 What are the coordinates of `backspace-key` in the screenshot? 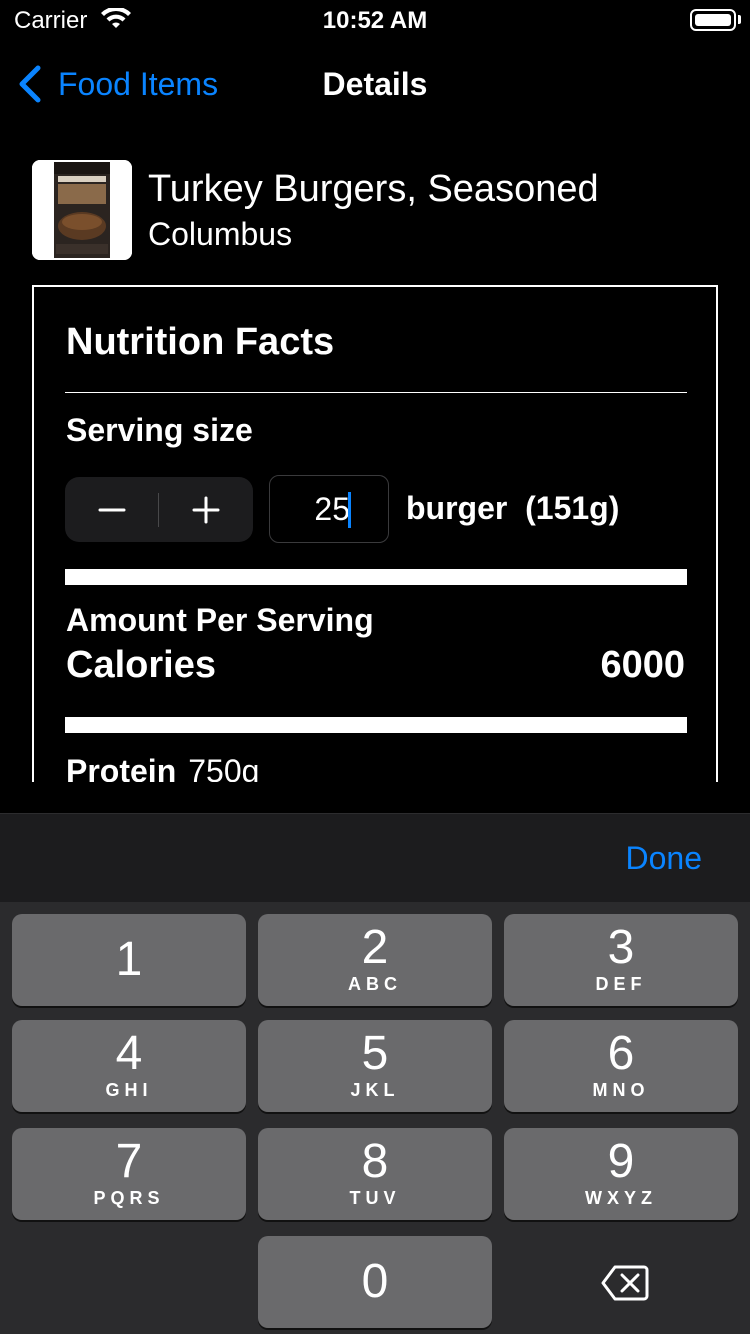 It's located at (621, 1282).